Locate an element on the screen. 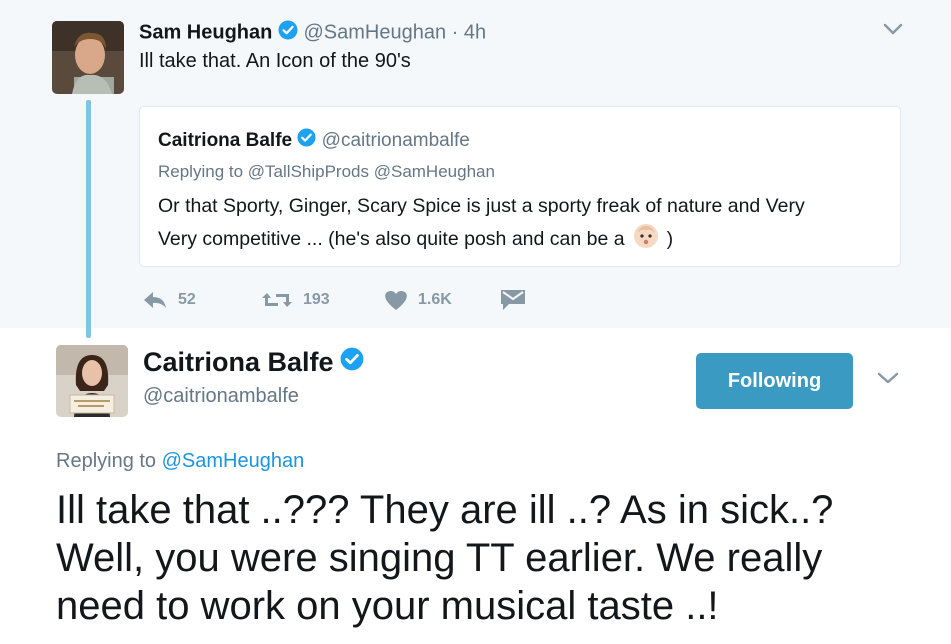 Image resolution: width=951 pixels, height=644 pixels. following-button: Following is located at coordinates (774, 381).